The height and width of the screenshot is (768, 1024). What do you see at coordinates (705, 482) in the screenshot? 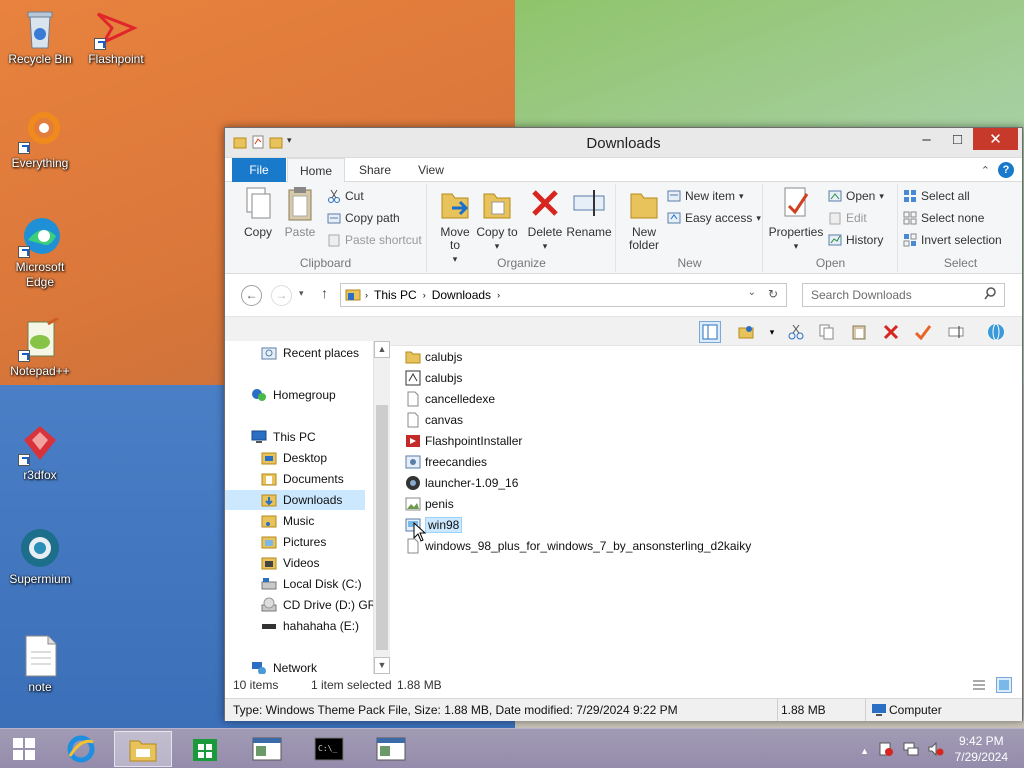
I see `list-item: launcher-1.09_16` at bounding box center [705, 482].